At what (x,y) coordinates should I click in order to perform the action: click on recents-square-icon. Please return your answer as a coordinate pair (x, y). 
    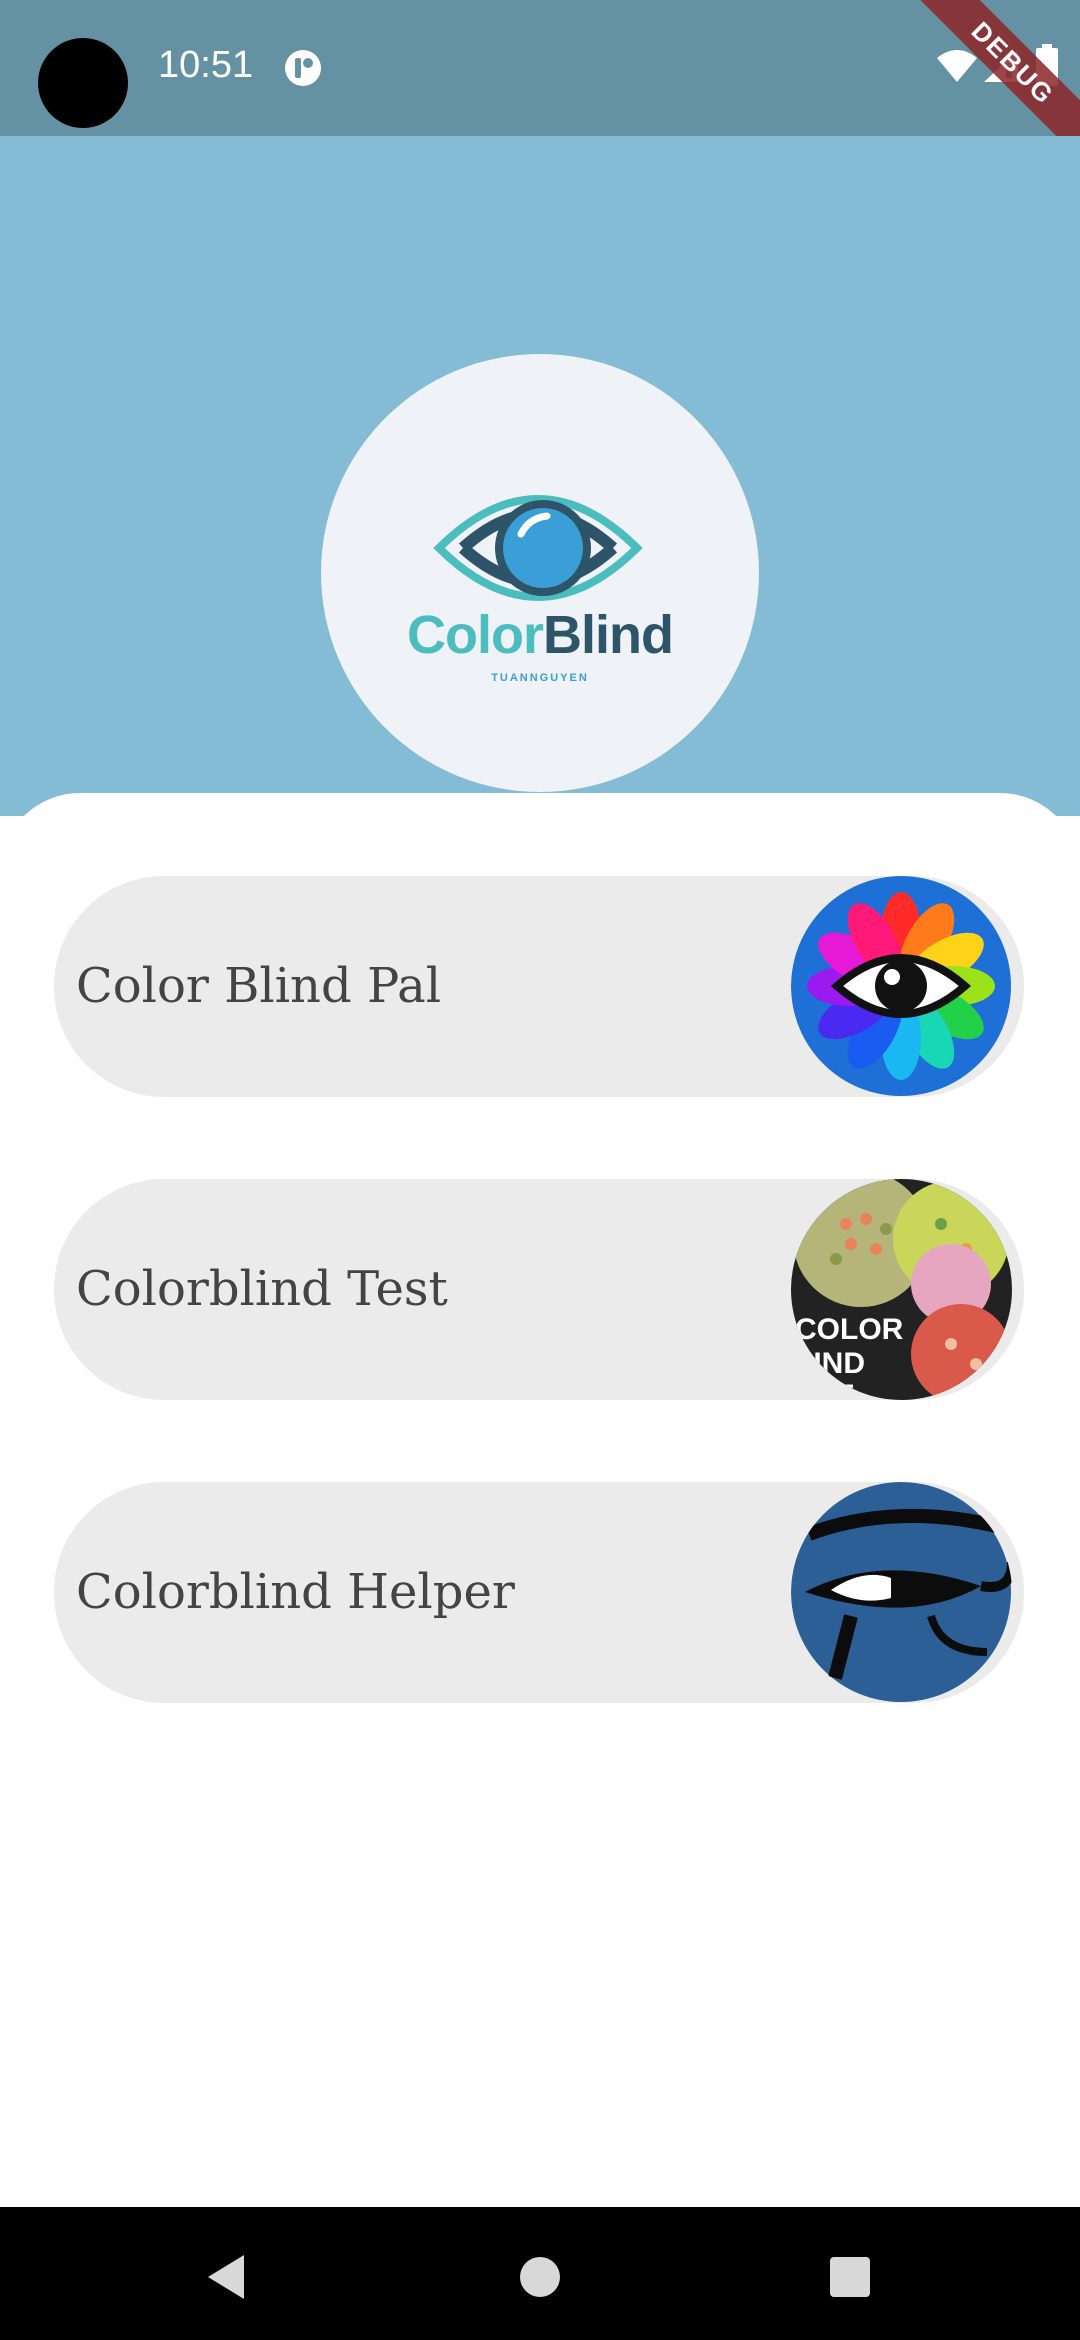
    Looking at the image, I should click on (850, 2277).